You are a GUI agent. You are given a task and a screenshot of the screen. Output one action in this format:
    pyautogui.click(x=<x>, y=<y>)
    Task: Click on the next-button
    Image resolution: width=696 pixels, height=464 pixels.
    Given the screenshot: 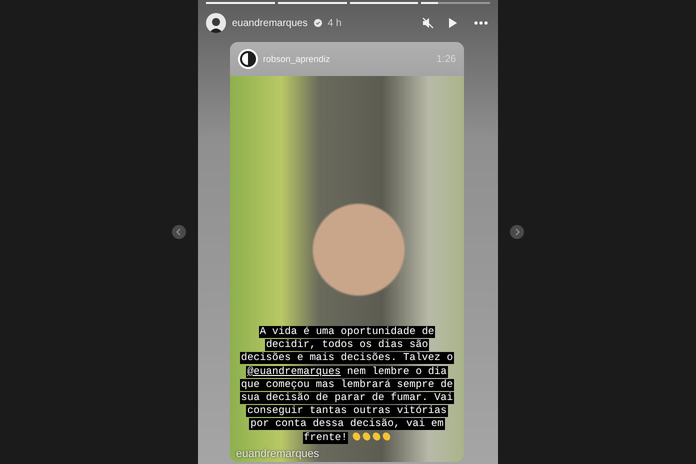 What is the action you would take?
    pyautogui.click(x=517, y=232)
    